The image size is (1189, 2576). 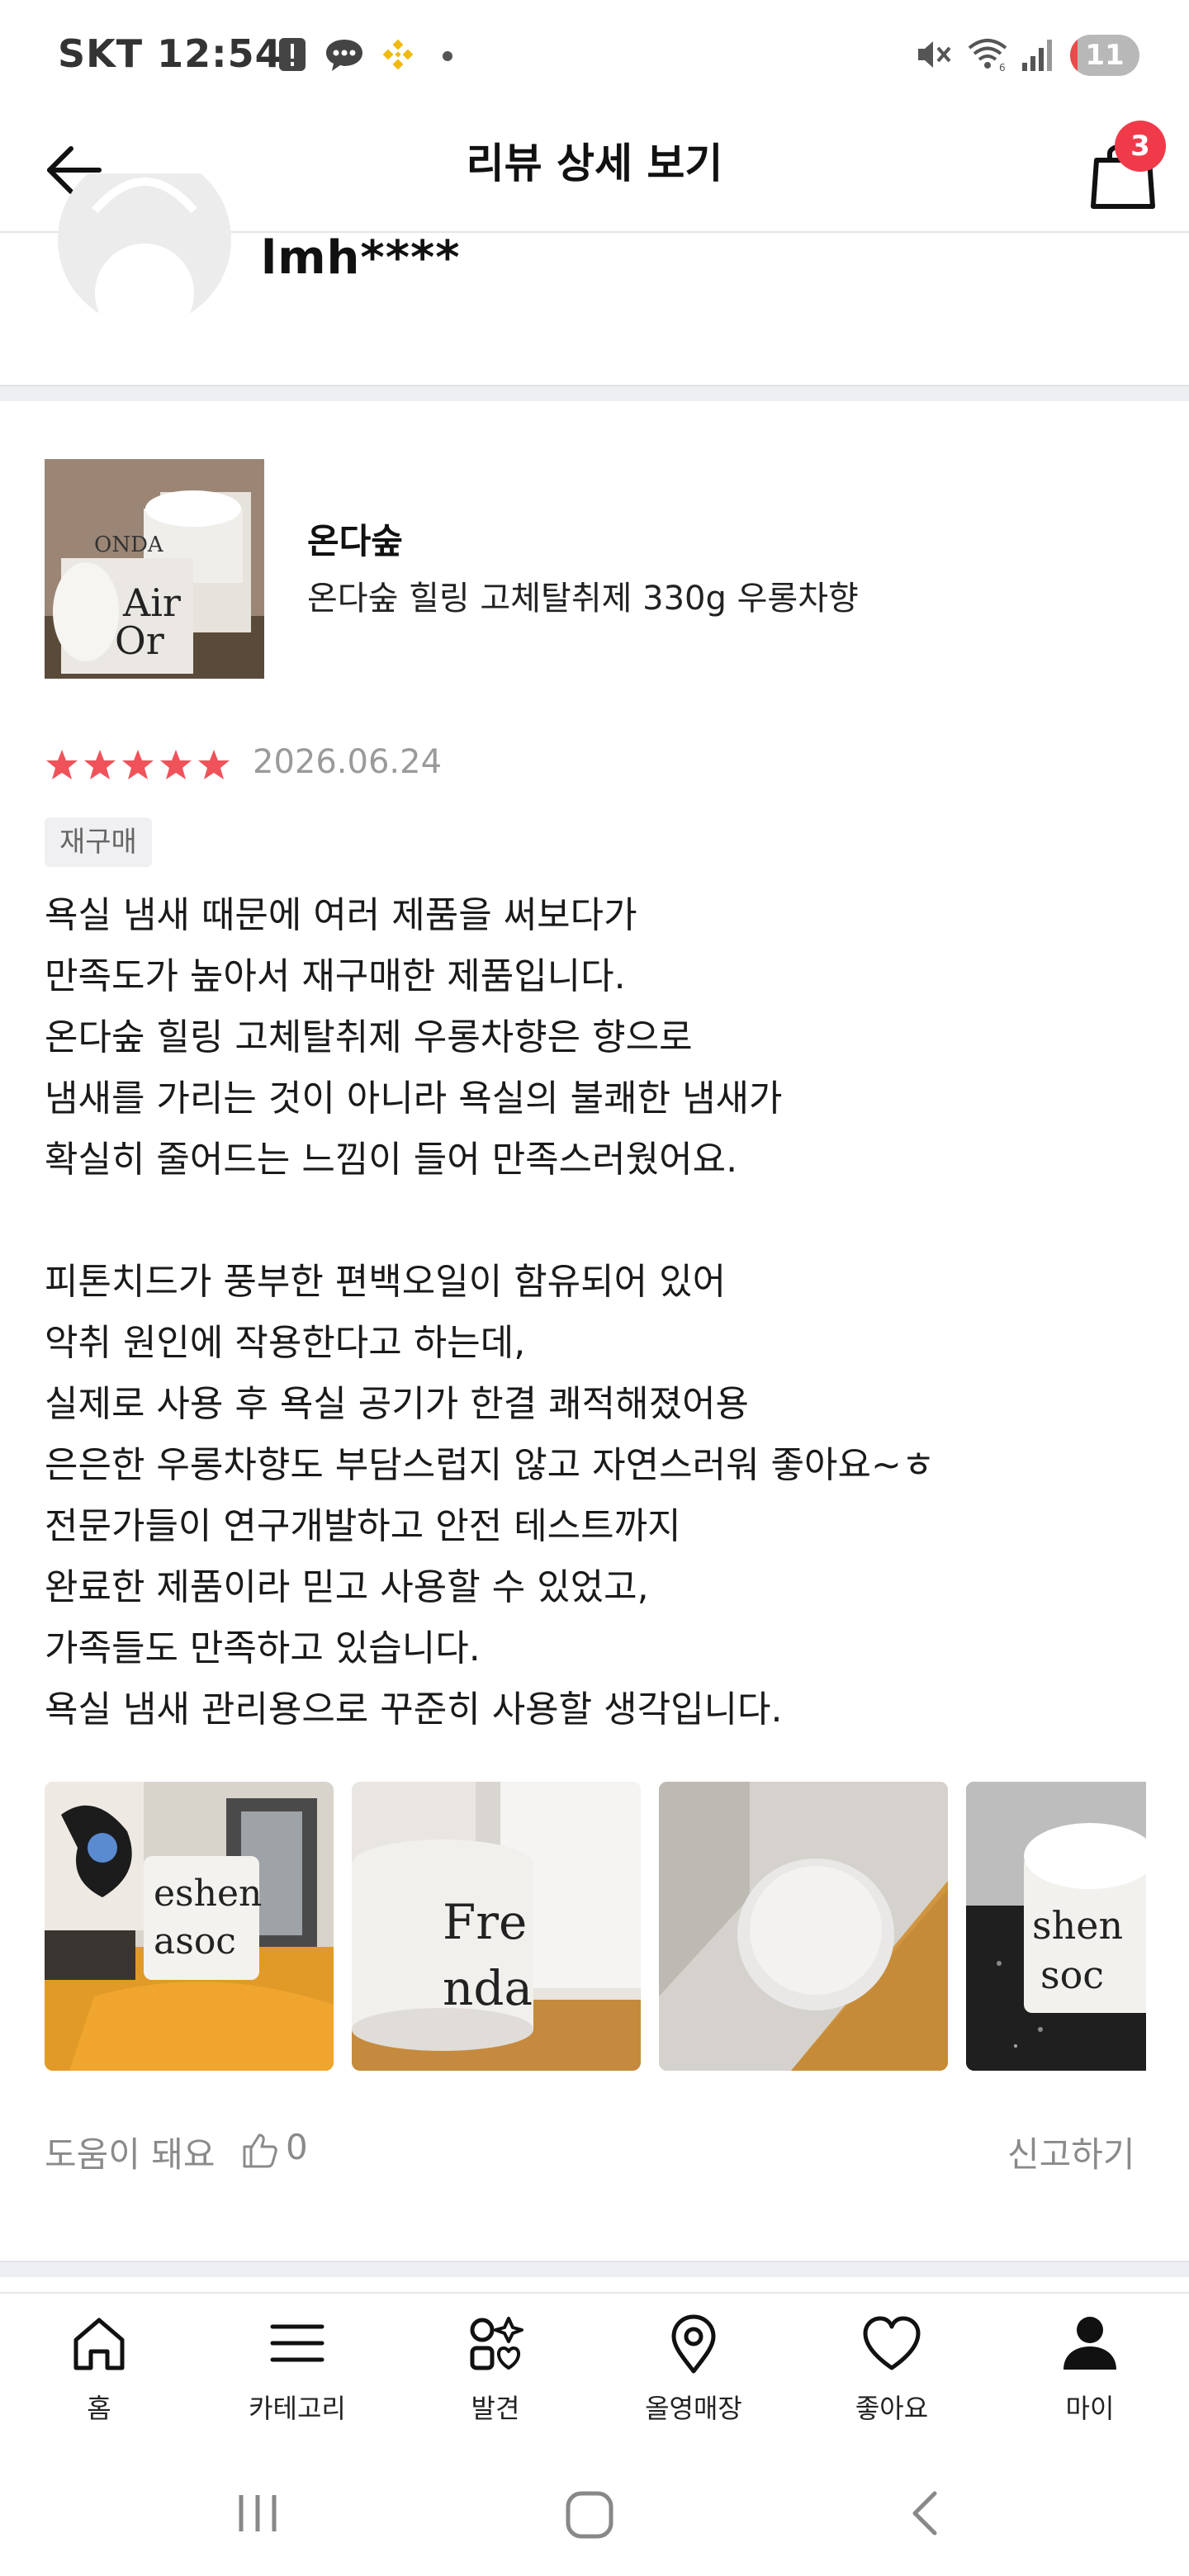 What do you see at coordinates (208, 1894) in the screenshot?
I see `svg-text: eshen` at bounding box center [208, 1894].